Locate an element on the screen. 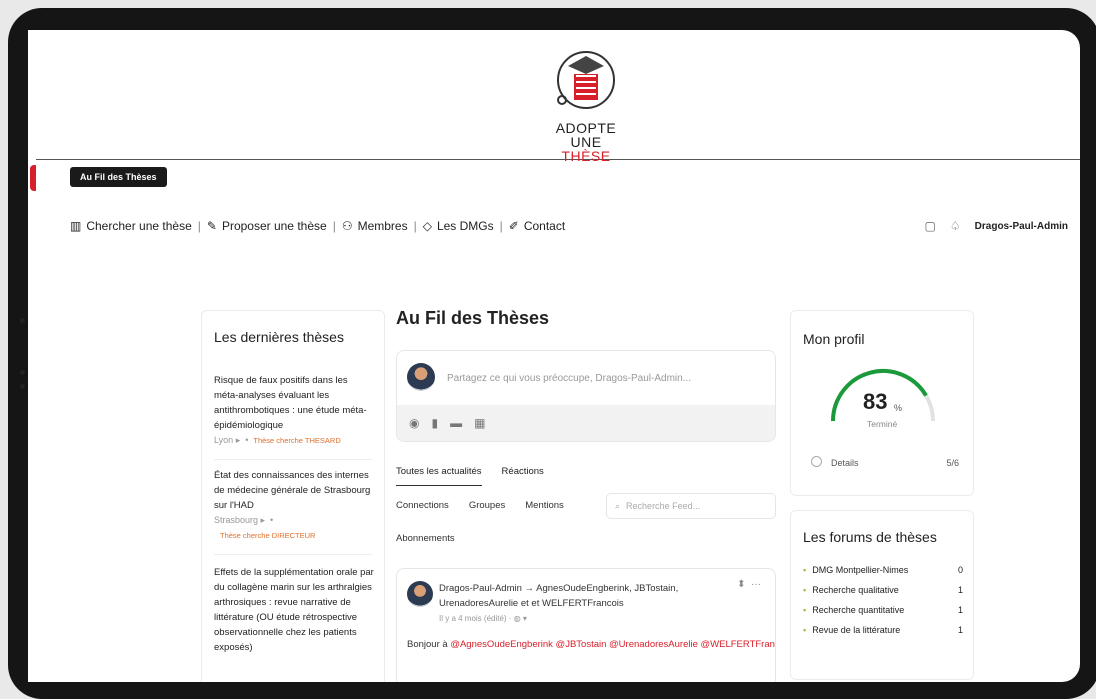 This screenshot has width=1096, height=699. site-logo: ADOPTE UNE THÈSE is located at coordinates (586, 104).